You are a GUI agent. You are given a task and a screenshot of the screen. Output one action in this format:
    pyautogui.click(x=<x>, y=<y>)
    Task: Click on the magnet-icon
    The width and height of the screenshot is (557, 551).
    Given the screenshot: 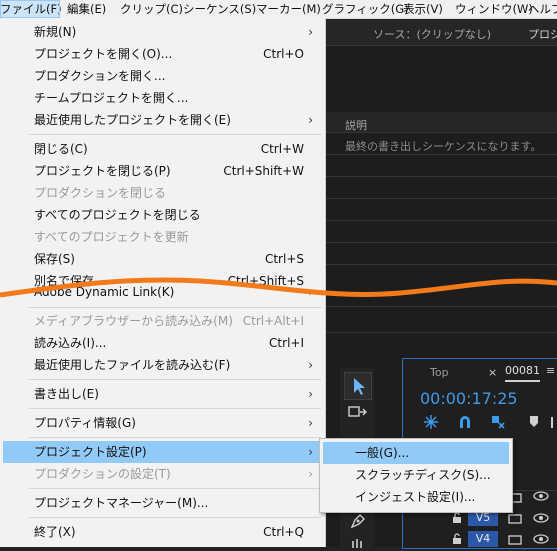 What is the action you would take?
    pyautogui.click(x=465, y=422)
    